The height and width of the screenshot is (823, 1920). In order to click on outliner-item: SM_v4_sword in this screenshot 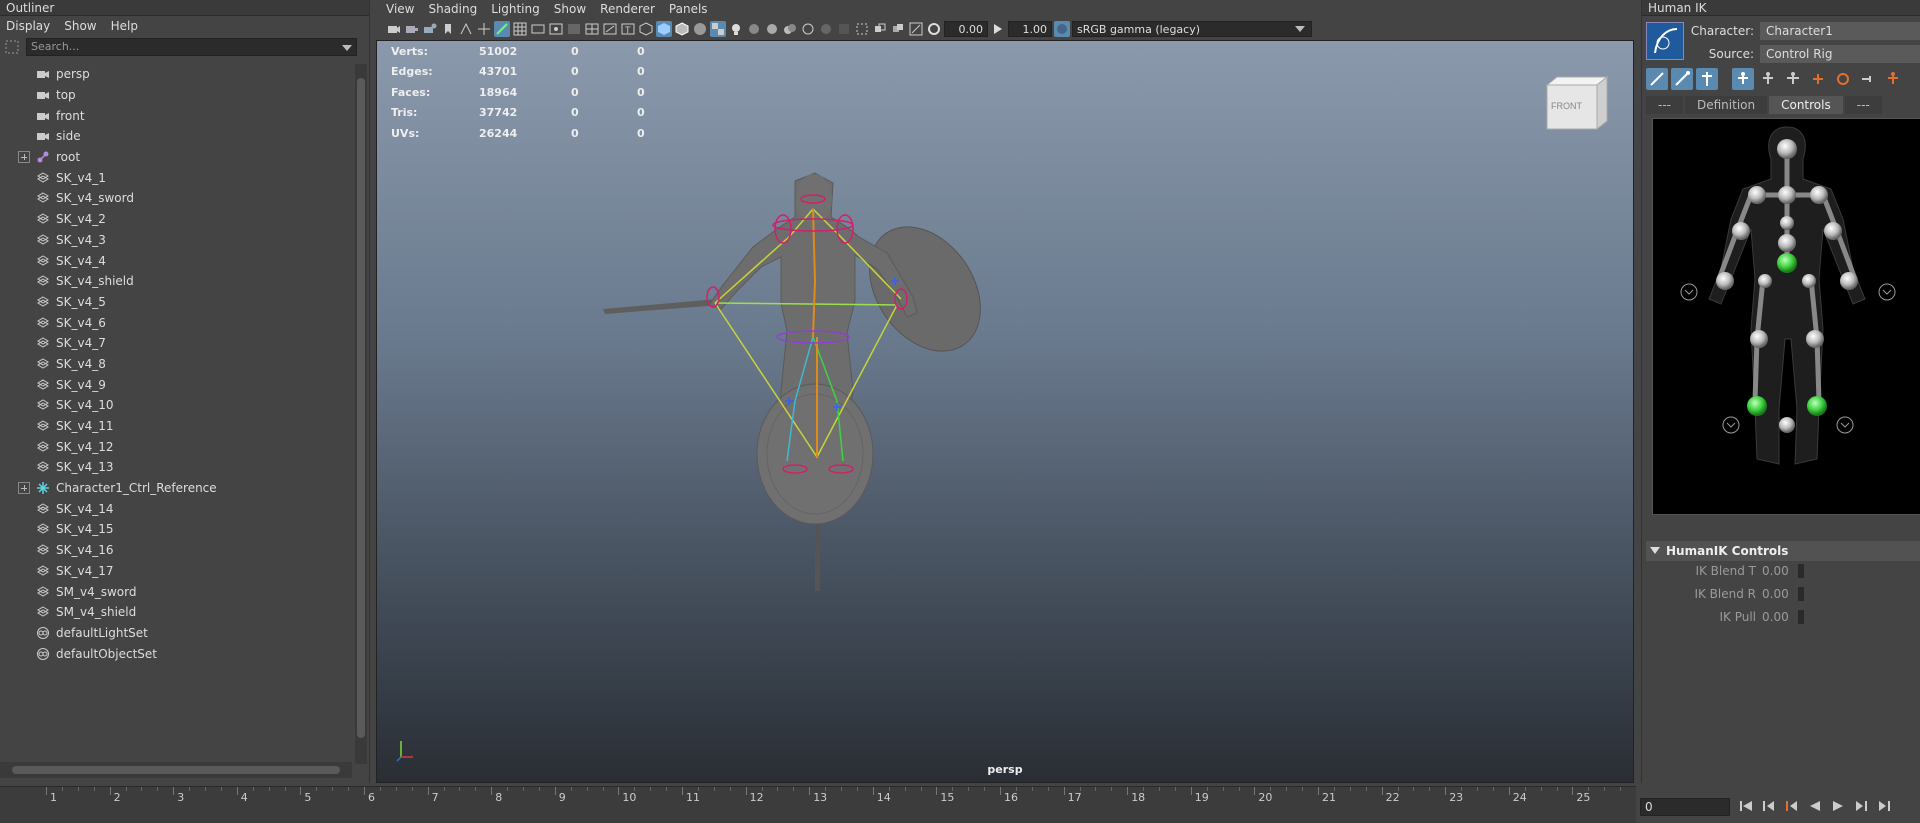, I will do `click(175, 591)`.